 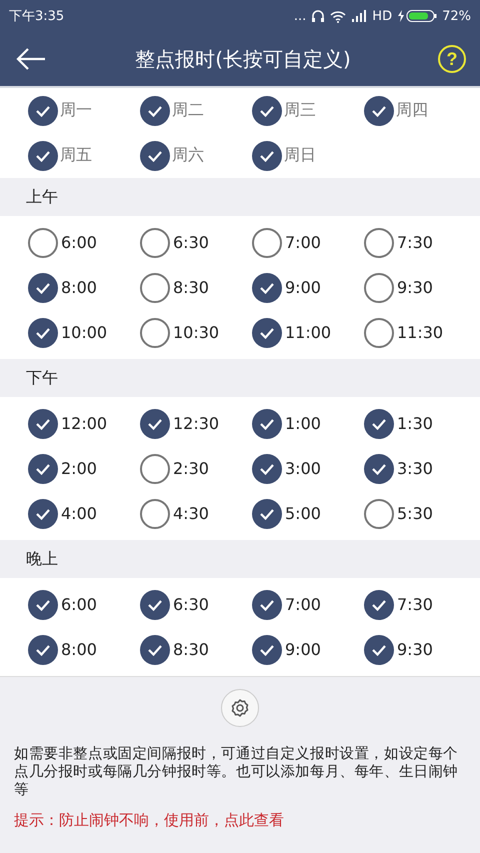 I want to click on day-checkbox: 周四, so click(x=420, y=110).